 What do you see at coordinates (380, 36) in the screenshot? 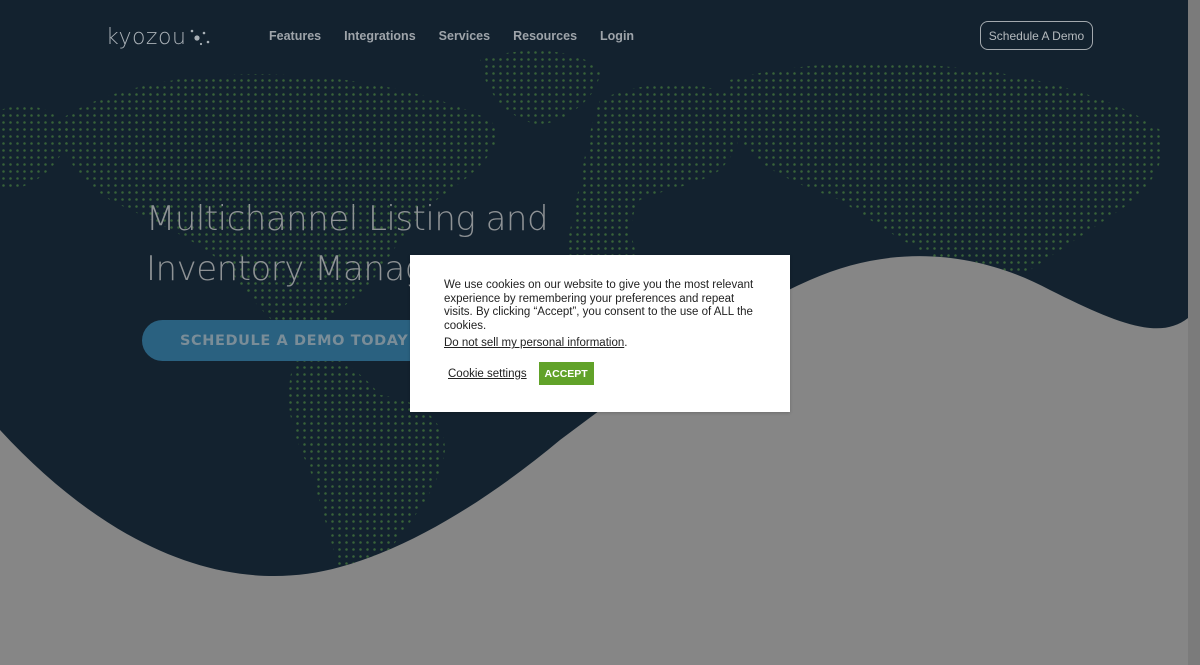
I see `nav-integrations: Integrations` at bounding box center [380, 36].